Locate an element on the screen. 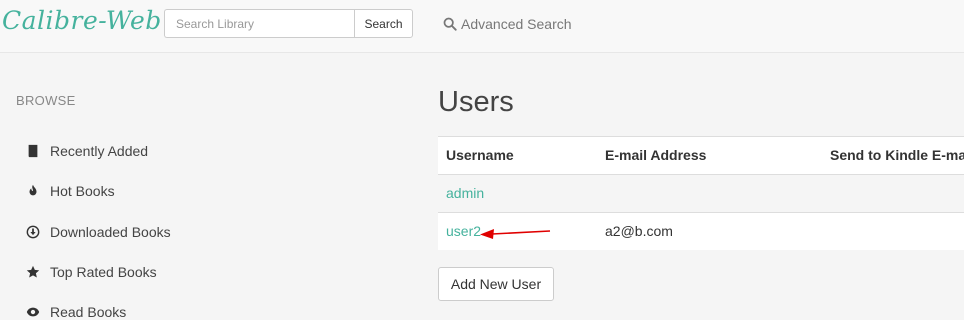 This screenshot has height=320, width=964. username-link: user2 is located at coordinates (463, 231).